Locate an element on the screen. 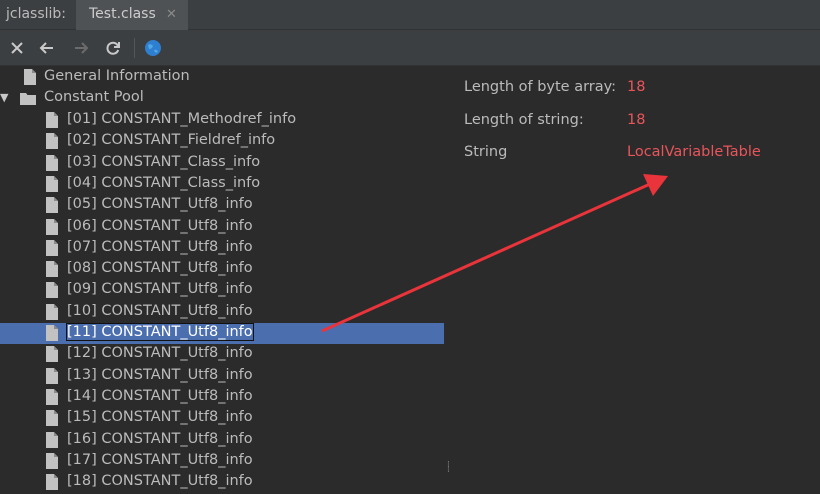 The height and width of the screenshot is (494, 820). byte-array-length-value: 18 is located at coordinates (636, 87).